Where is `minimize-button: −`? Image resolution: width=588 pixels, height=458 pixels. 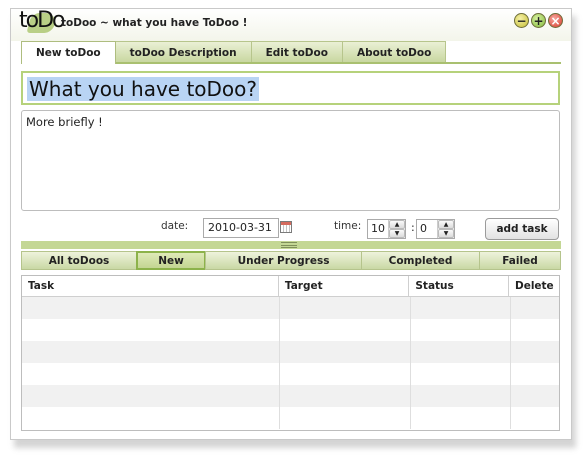
minimize-button: − is located at coordinates (521, 20).